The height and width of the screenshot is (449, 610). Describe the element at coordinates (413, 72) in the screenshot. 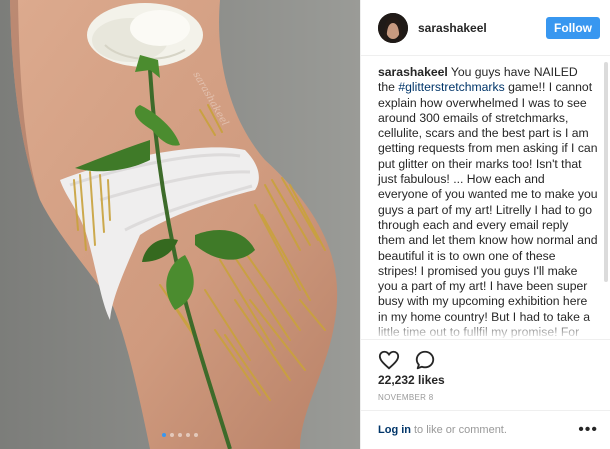

I see `caption-username: sarashakeel` at that location.